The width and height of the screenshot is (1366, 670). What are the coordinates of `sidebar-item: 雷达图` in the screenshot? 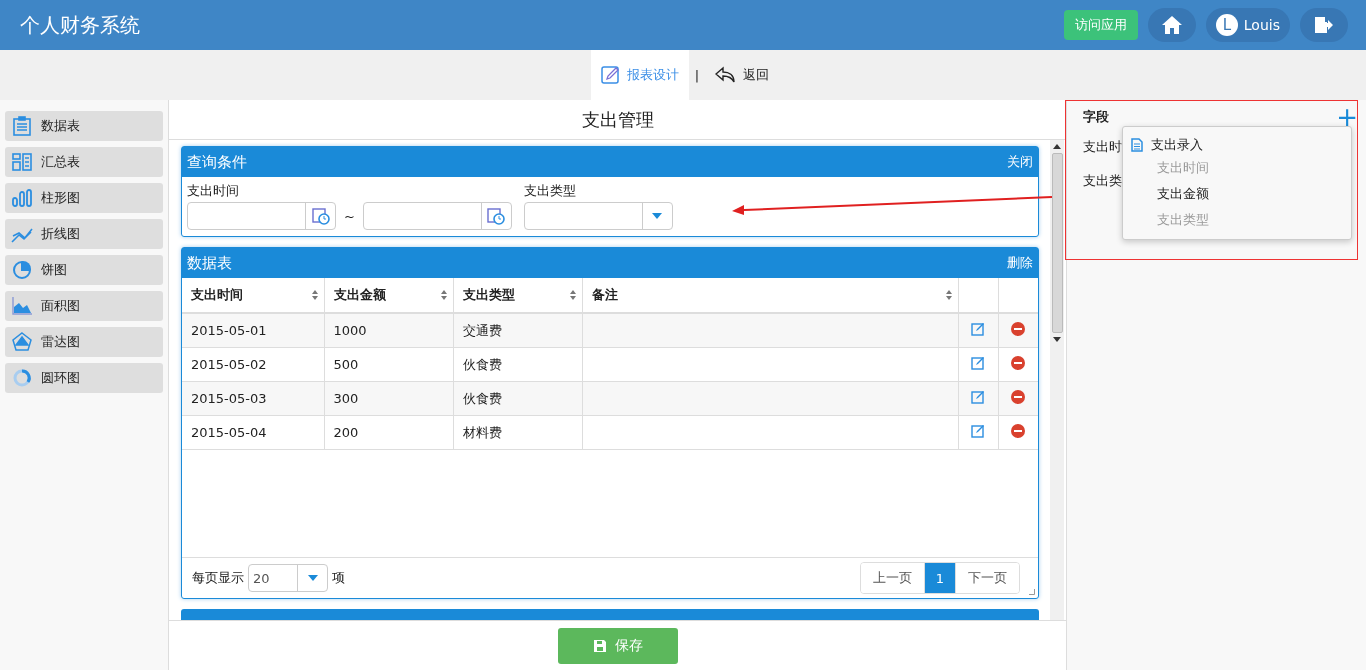 It's located at (84, 342).